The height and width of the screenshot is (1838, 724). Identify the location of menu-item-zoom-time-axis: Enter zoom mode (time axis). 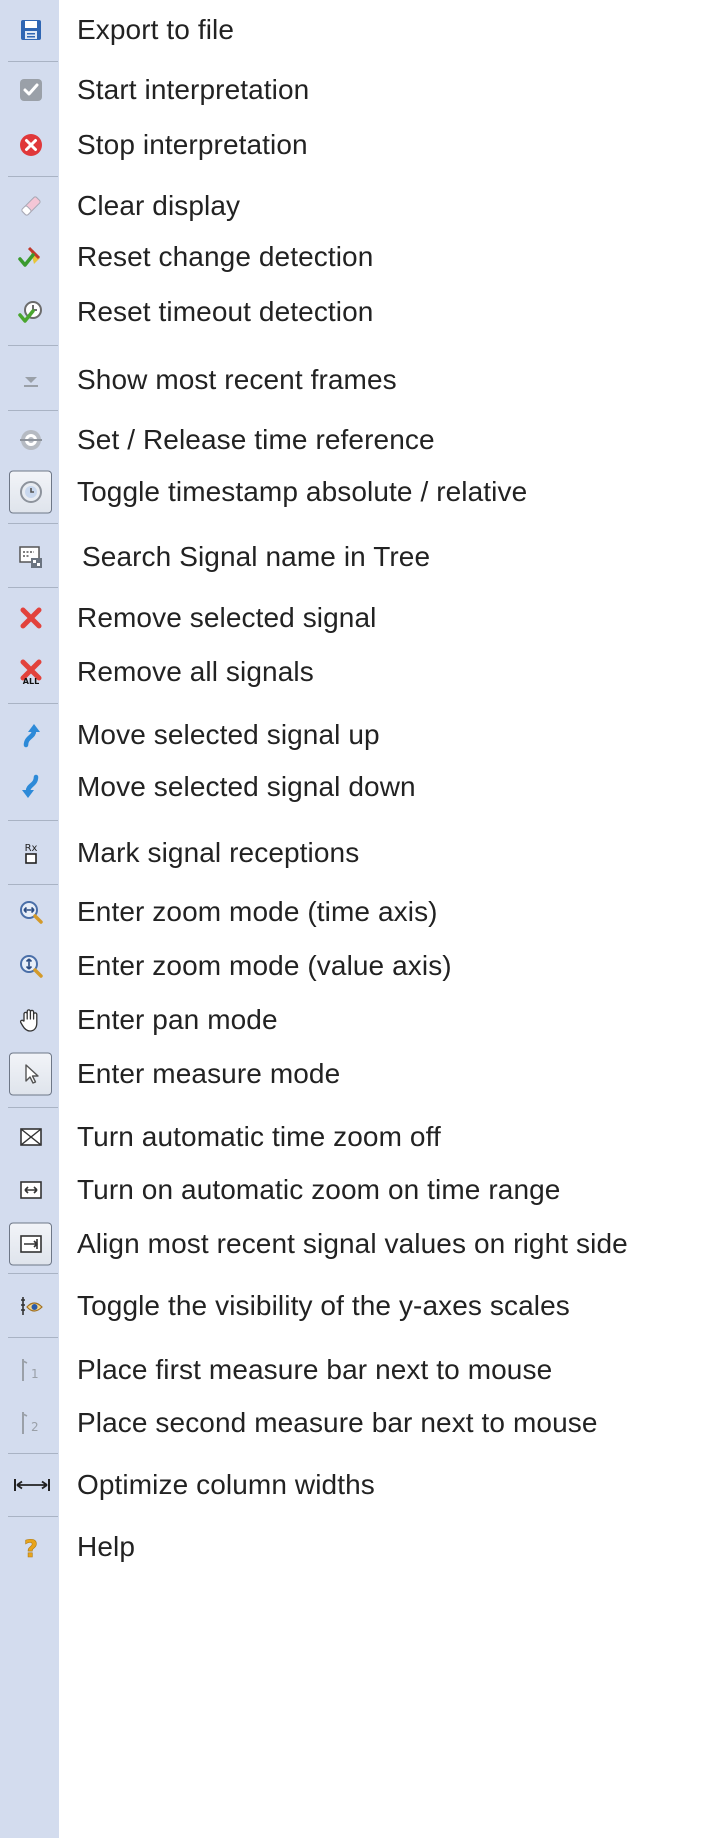
(362, 912).